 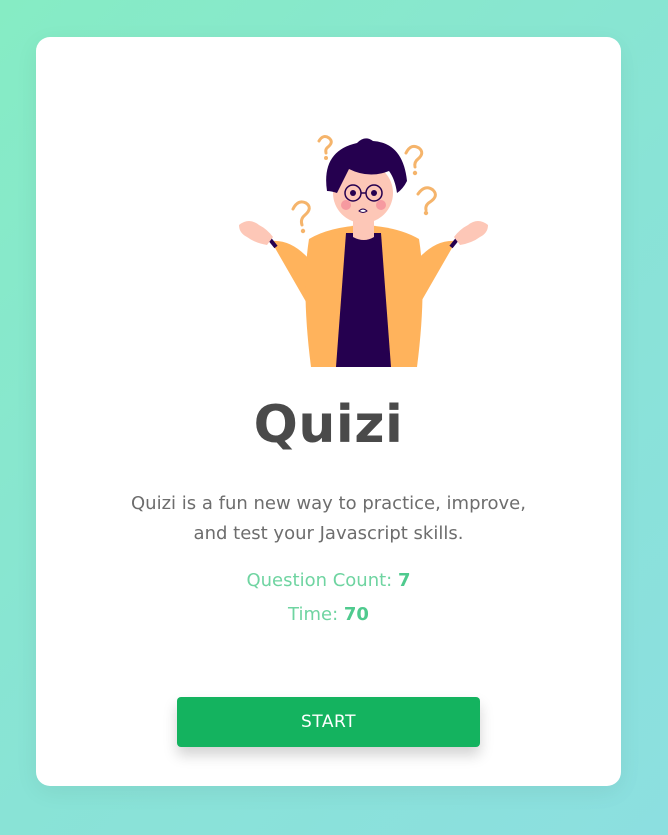 I want to click on question-count-value: 7, so click(x=404, y=580).